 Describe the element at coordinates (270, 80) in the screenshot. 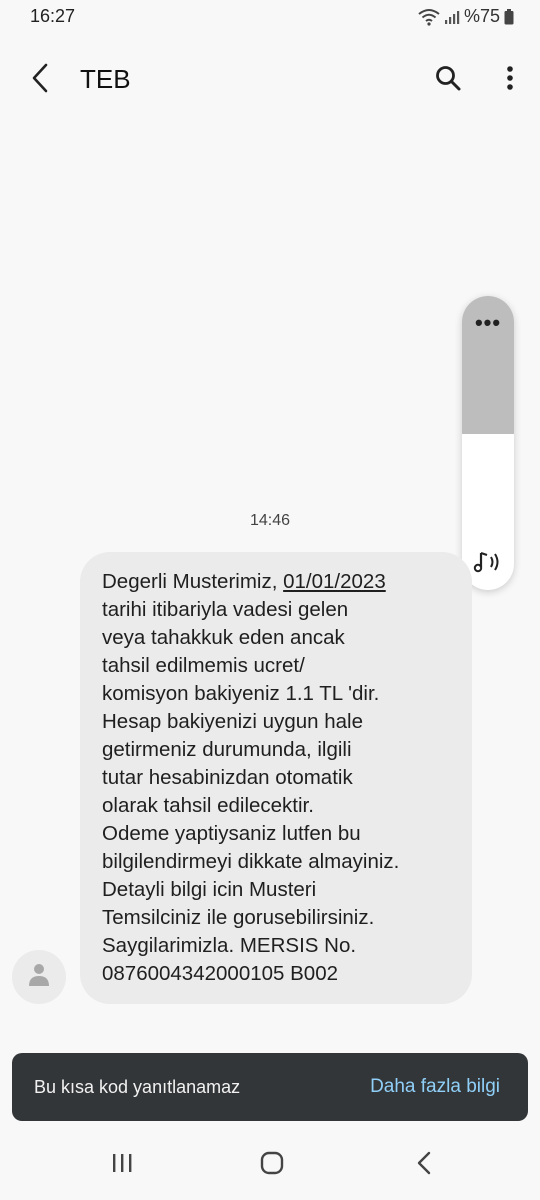

I see `app-header: TEB` at that location.